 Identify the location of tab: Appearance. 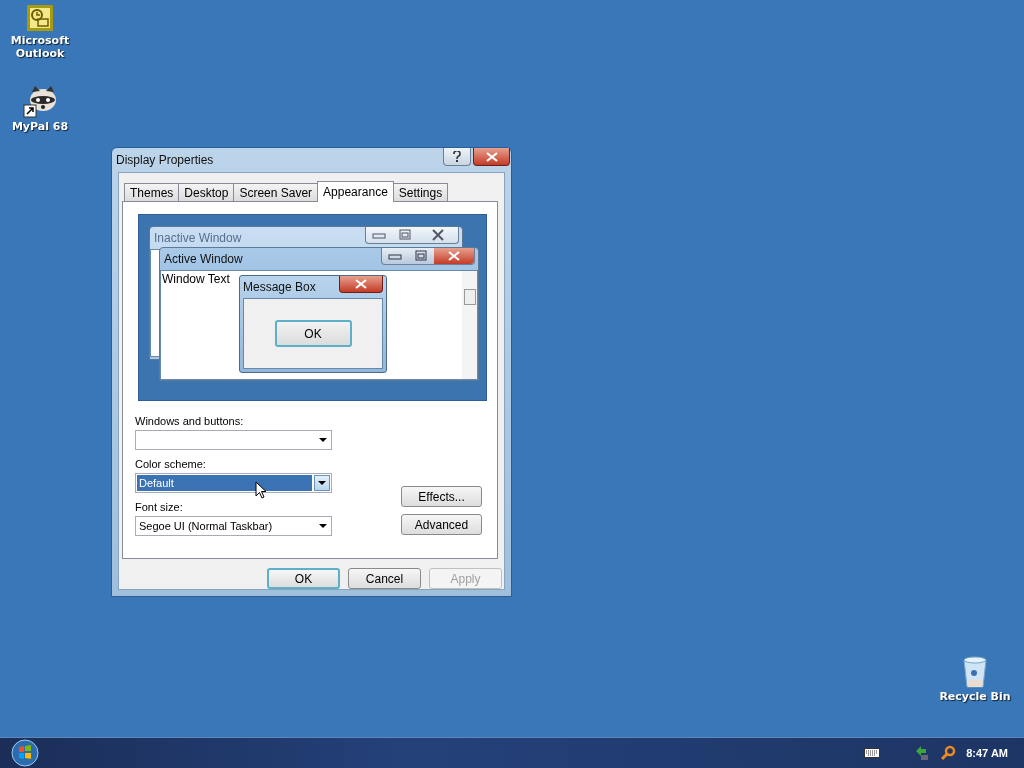
(355, 191).